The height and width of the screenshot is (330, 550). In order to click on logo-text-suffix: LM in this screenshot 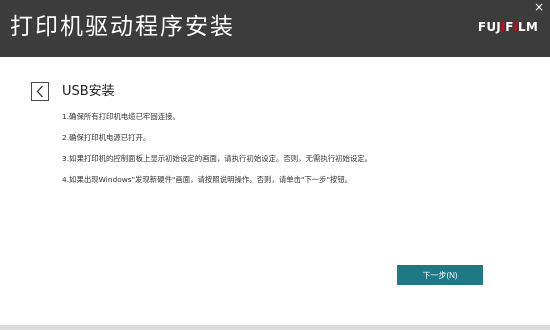, I will do `click(528, 27)`.